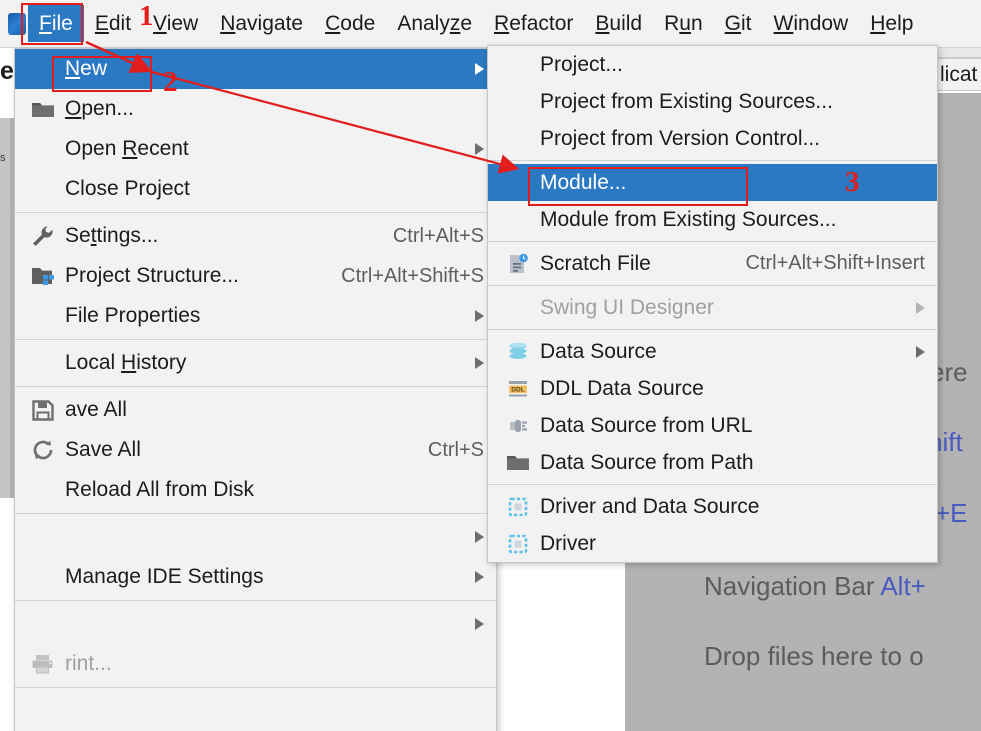 Image resolution: width=981 pixels, height=731 pixels. Describe the element at coordinates (518, 65) in the screenshot. I see `submenu-item-project-icon` at that location.